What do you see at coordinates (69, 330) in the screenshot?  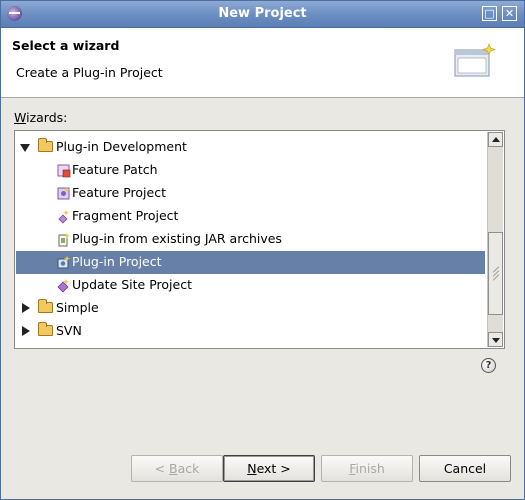 I see `tree-row-label: SVN` at bounding box center [69, 330].